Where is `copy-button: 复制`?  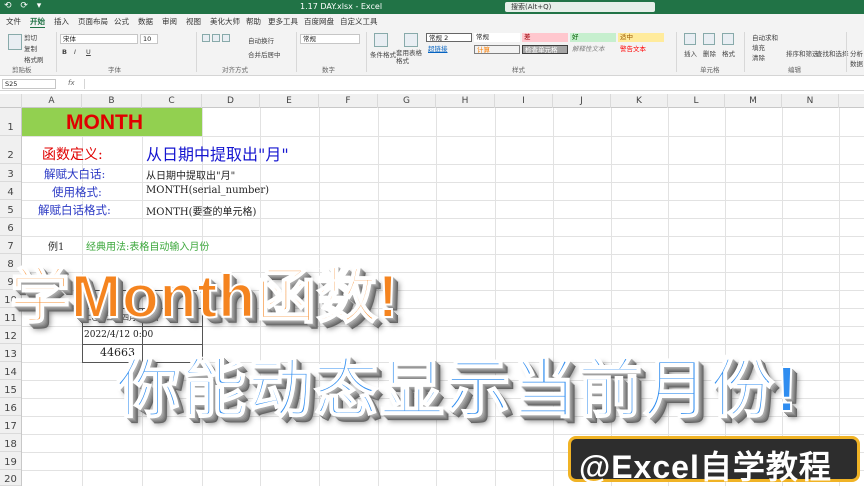
copy-button: 复制 is located at coordinates (30, 48).